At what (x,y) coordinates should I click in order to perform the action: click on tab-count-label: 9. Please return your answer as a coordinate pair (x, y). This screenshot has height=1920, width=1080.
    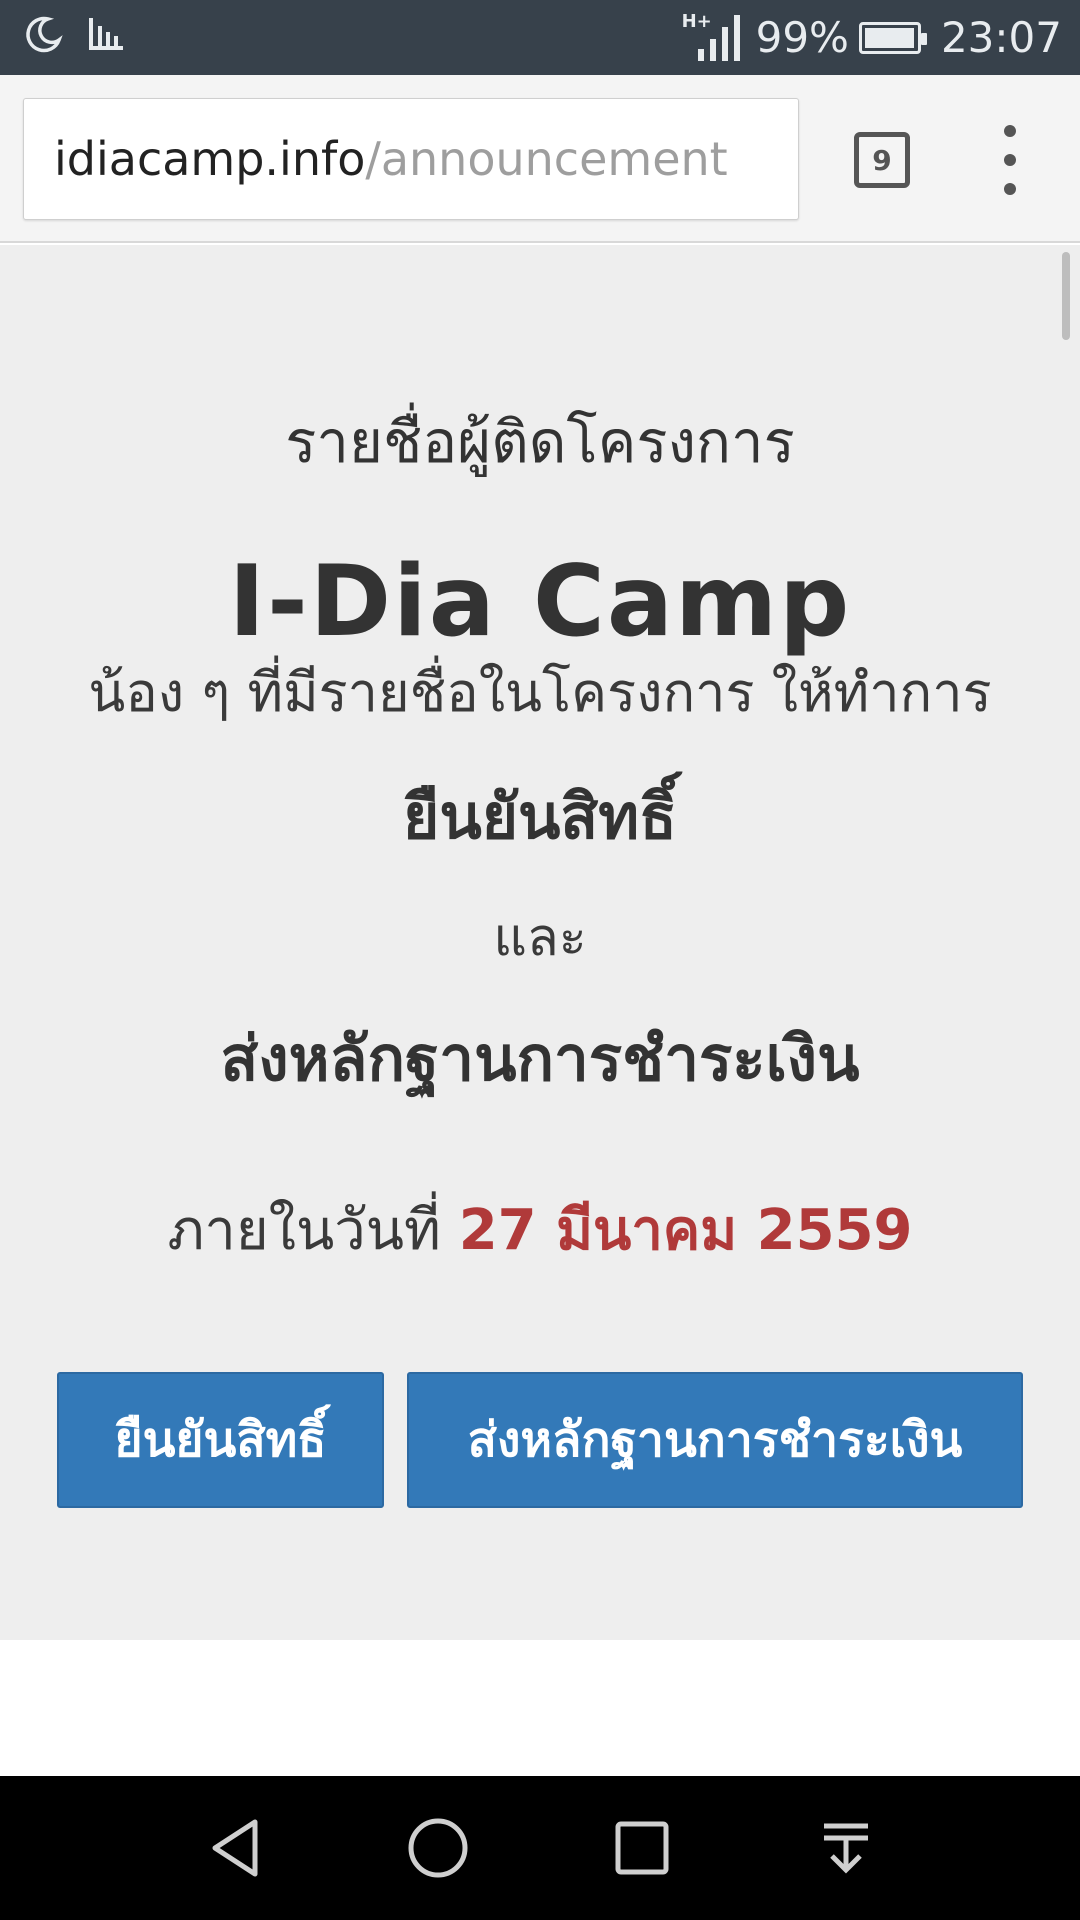
    Looking at the image, I should click on (882, 160).